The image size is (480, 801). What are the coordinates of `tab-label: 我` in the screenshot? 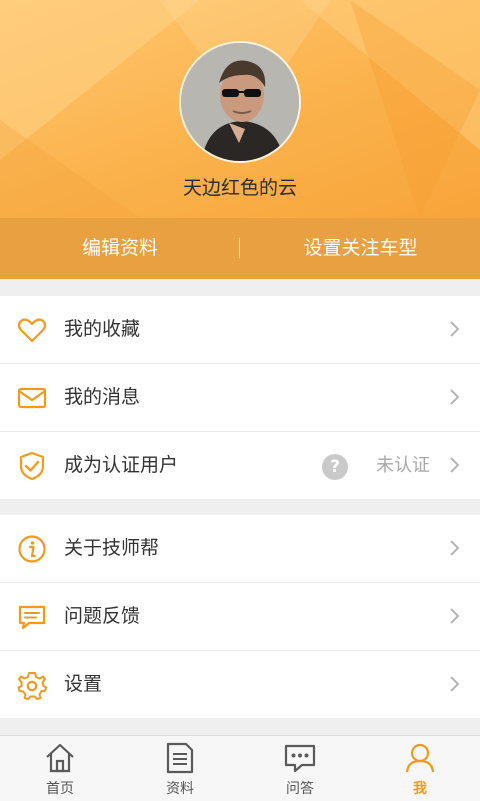 It's located at (420, 789).